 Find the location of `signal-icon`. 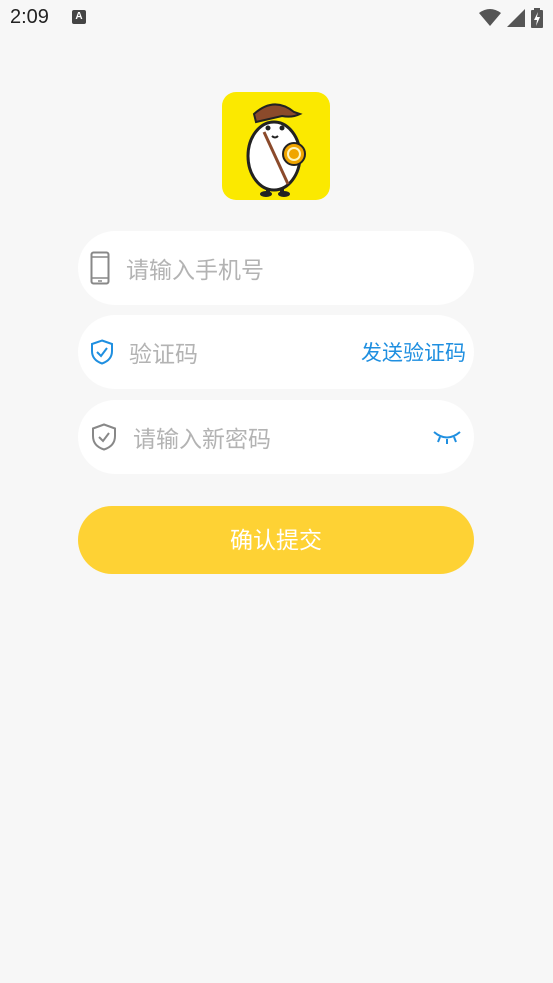

signal-icon is located at coordinates (516, 18).